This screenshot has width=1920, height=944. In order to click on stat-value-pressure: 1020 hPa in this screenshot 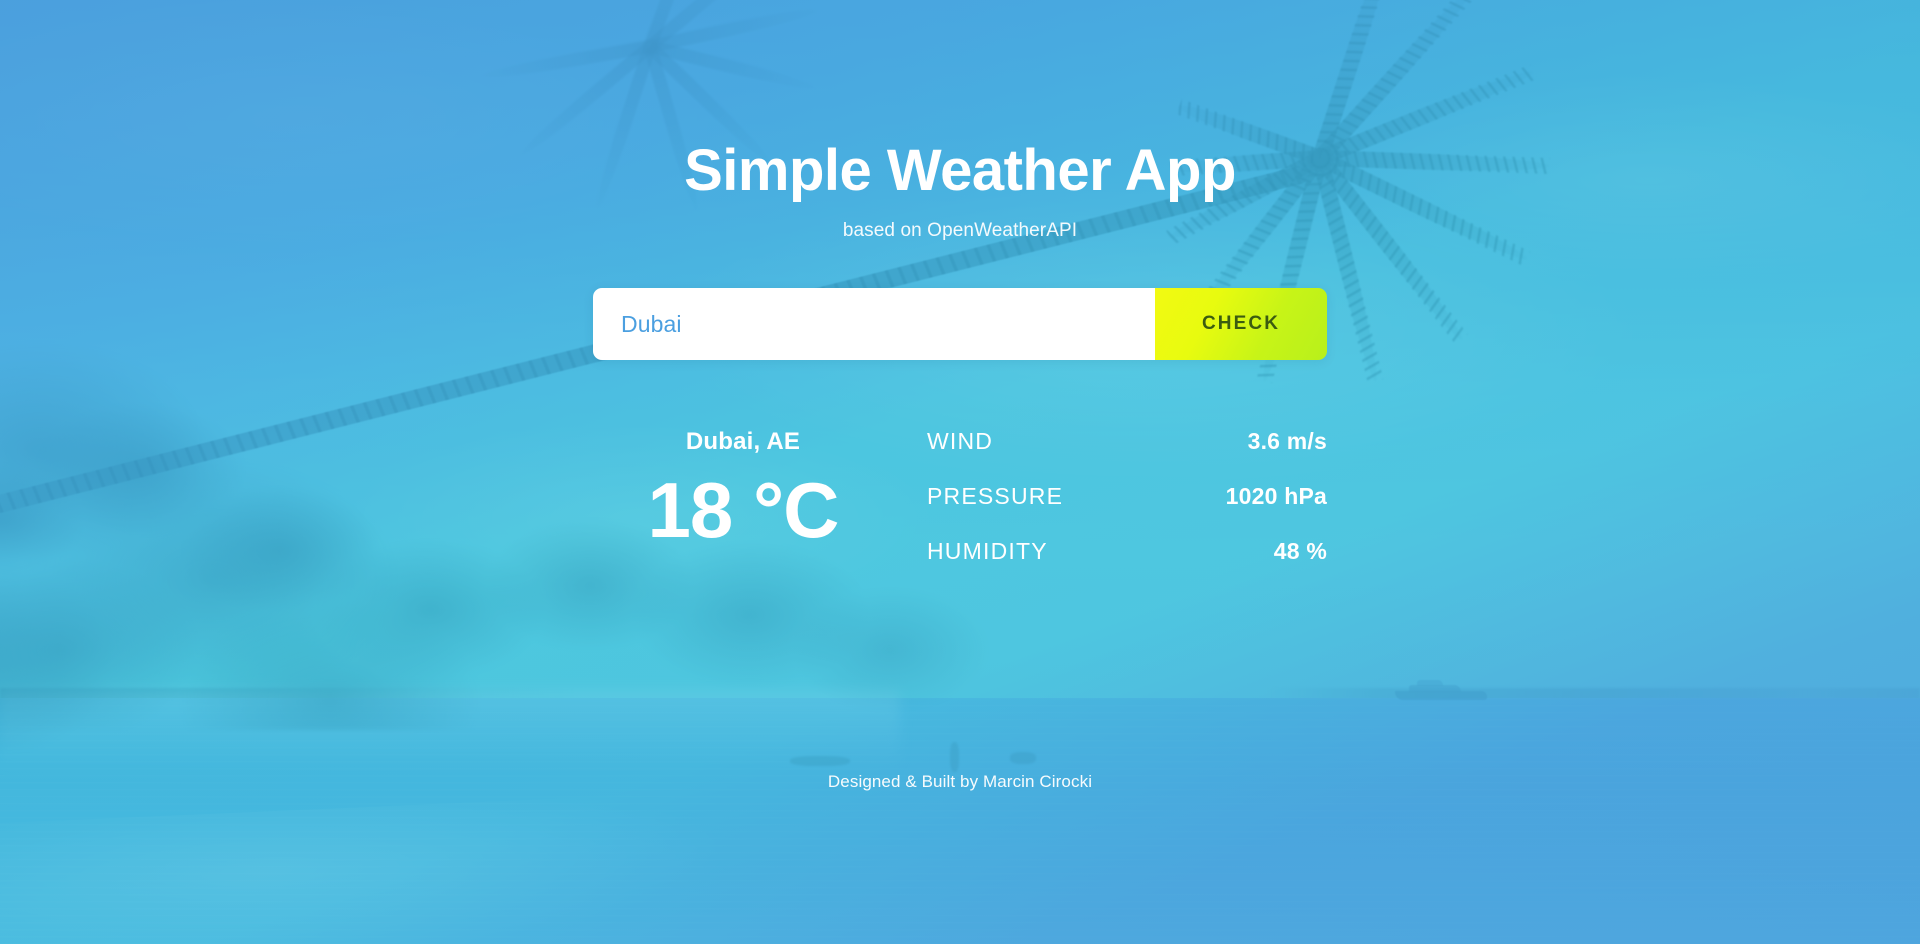, I will do `click(1276, 496)`.